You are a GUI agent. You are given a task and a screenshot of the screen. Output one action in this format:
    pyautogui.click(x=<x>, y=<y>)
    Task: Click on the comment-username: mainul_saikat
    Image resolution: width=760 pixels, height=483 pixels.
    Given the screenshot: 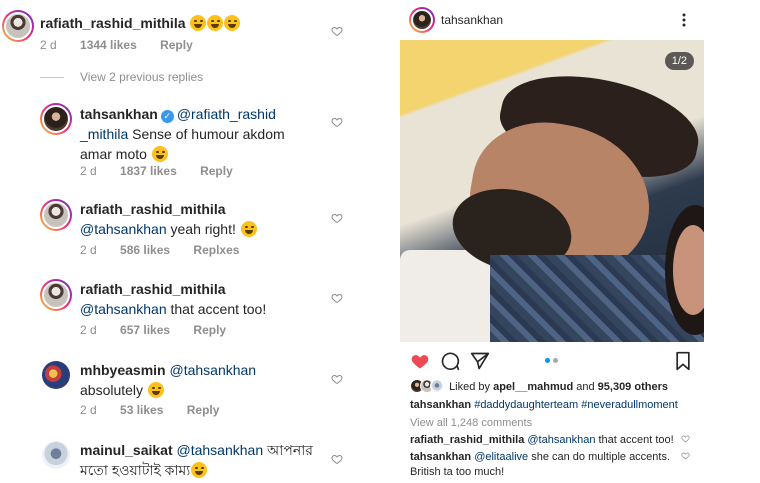 What is the action you would take?
    pyautogui.click(x=126, y=450)
    